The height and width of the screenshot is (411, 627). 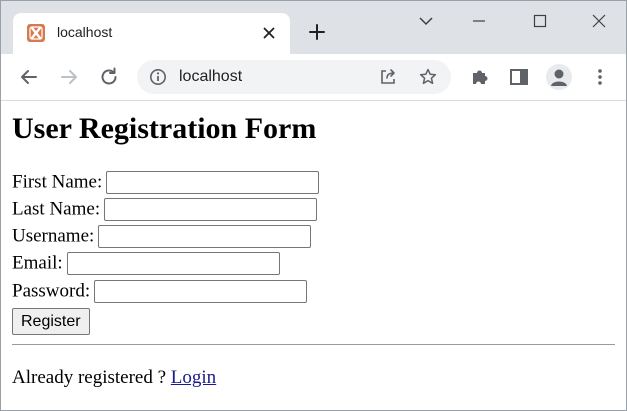 I want to click on login-prompt-text: Already registered ?, so click(x=91, y=377).